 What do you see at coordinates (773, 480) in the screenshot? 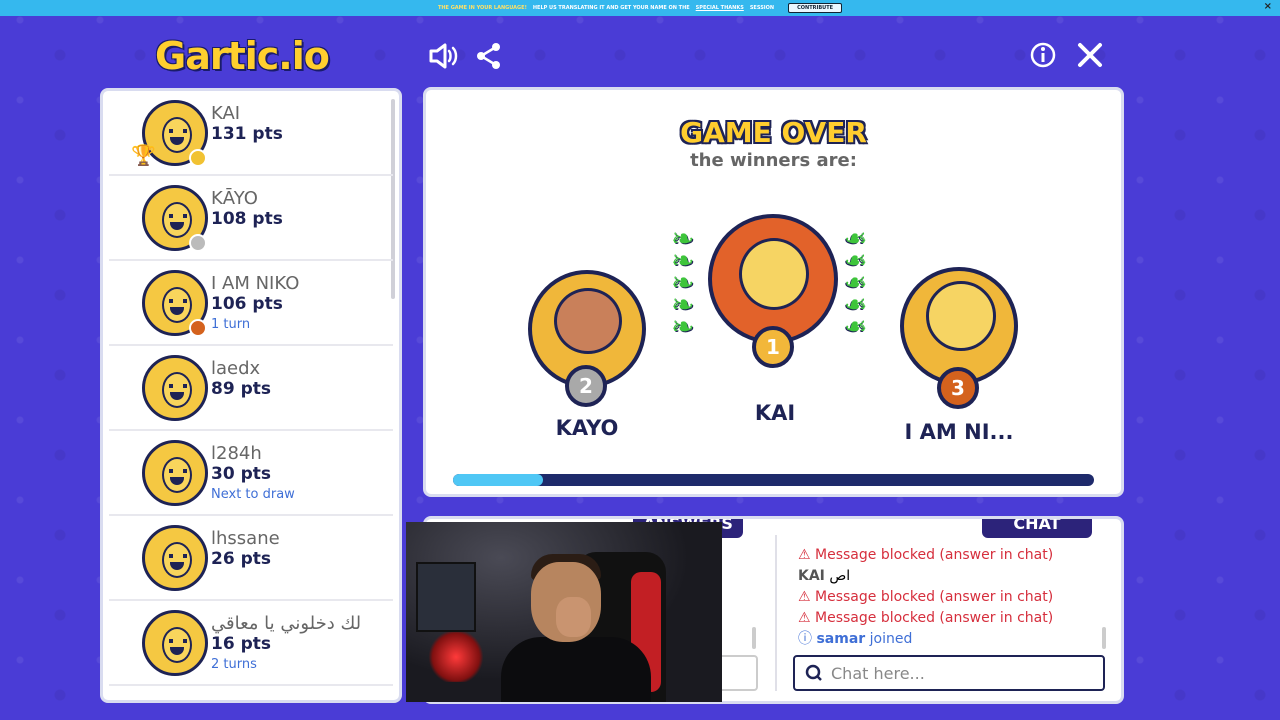
I see `round-progress-bar` at bounding box center [773, 480].